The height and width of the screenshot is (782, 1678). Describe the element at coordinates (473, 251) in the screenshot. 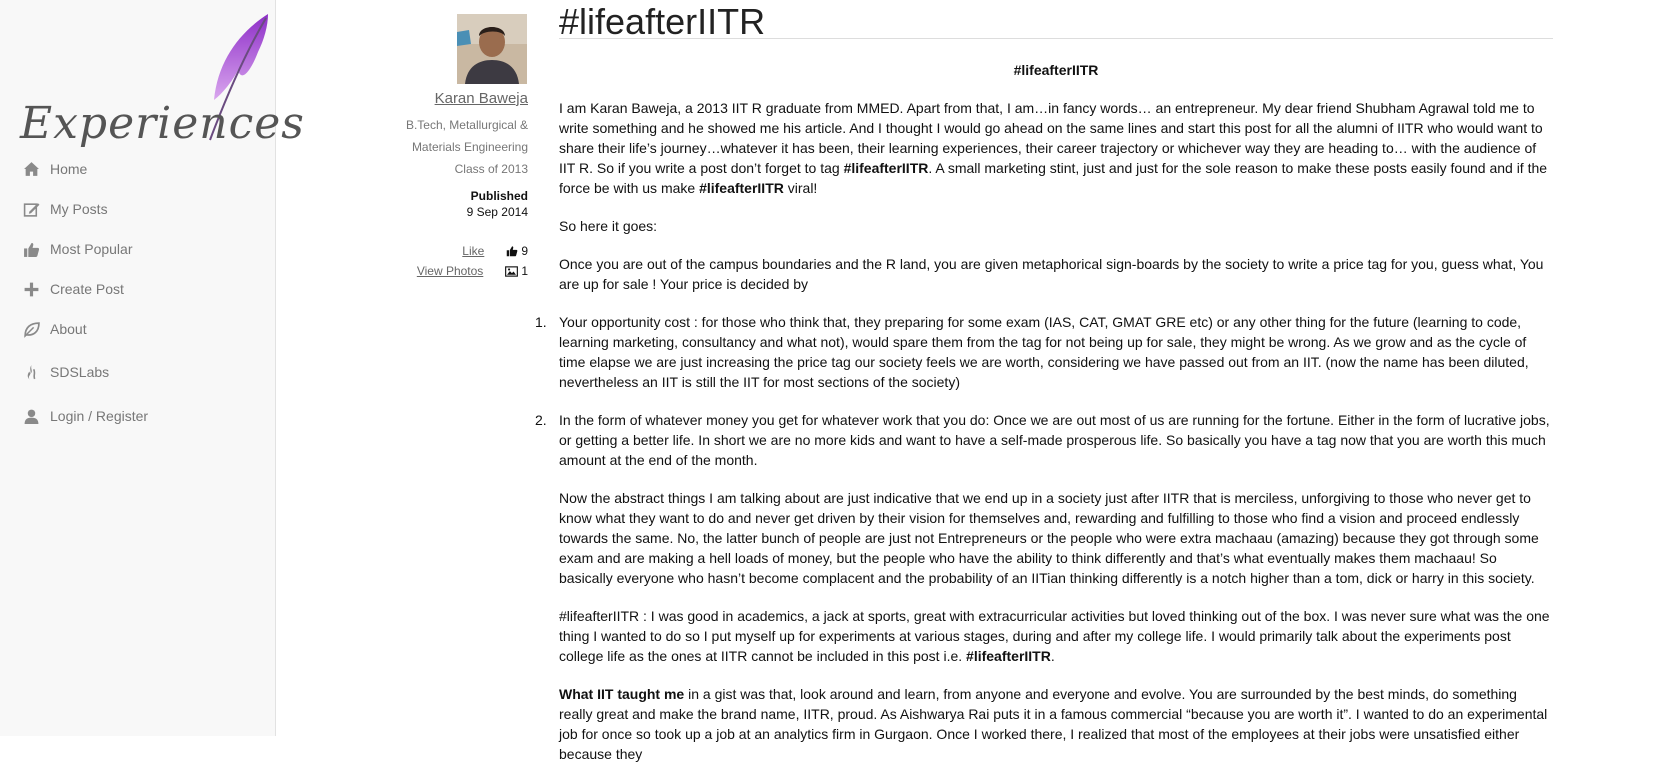

I see `like-link: Like` at that location.